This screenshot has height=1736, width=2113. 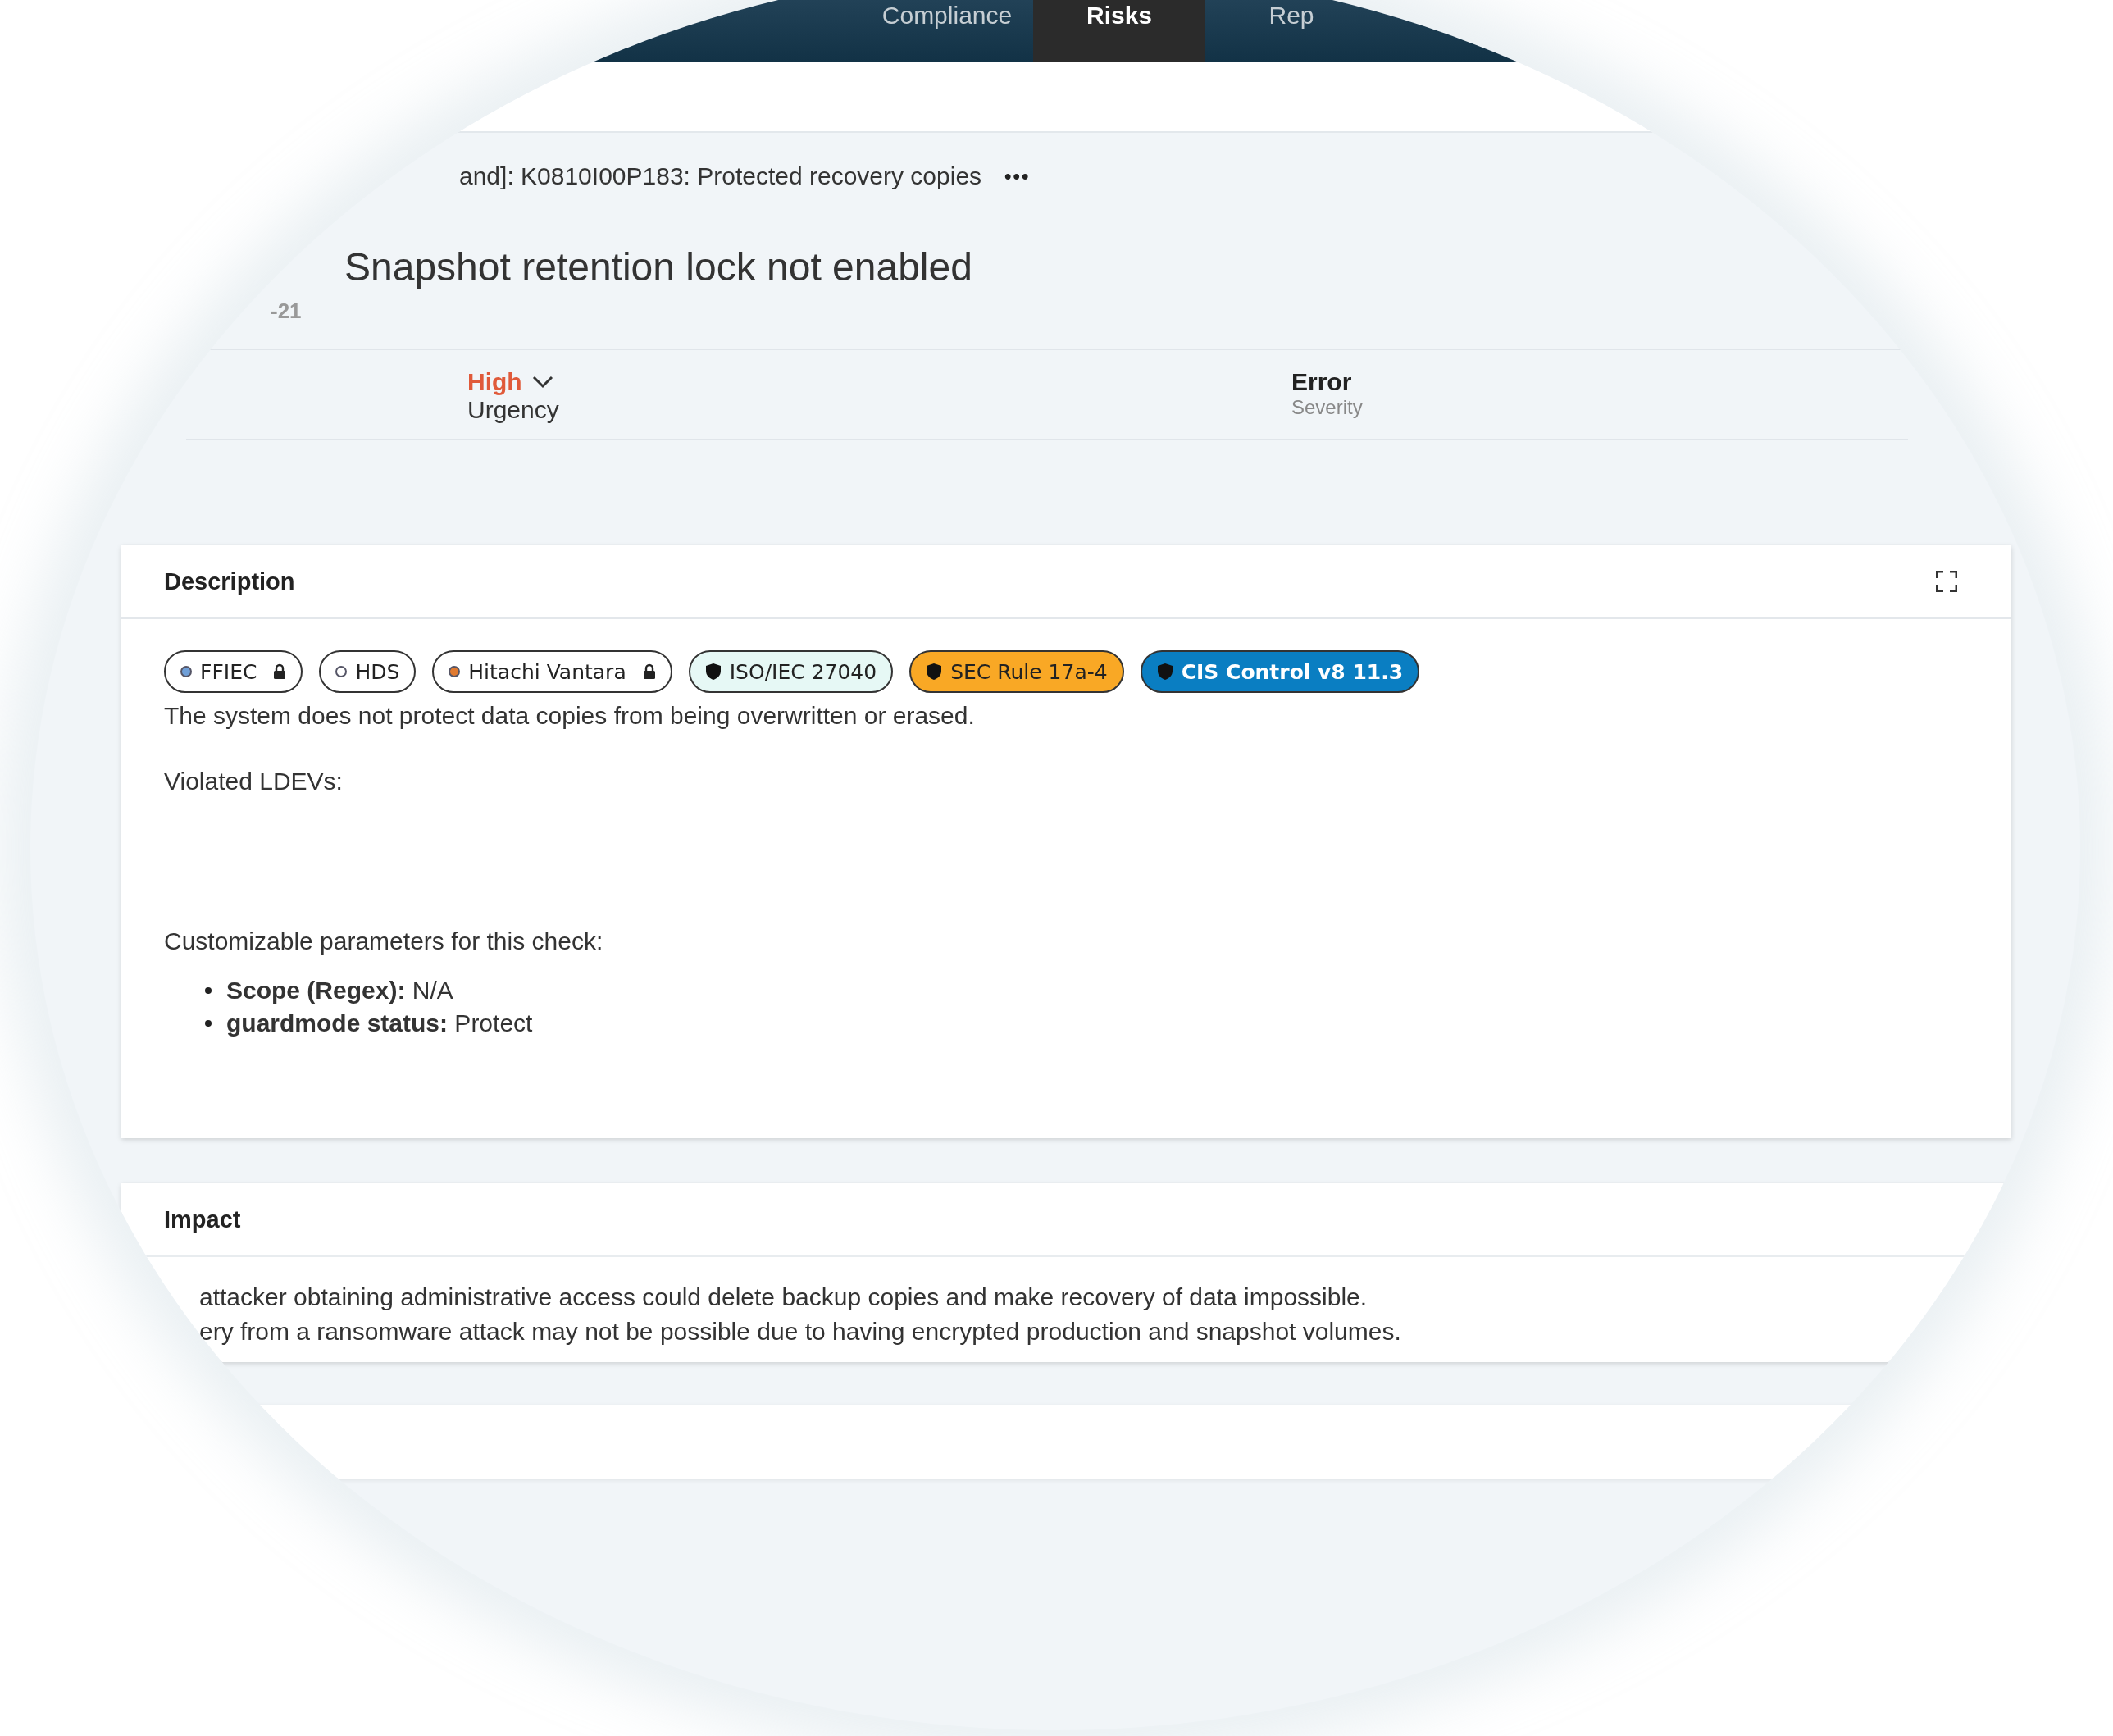 I want to click on page-title: Snapshot retention lock not enabled, so click(x=658, y=267).